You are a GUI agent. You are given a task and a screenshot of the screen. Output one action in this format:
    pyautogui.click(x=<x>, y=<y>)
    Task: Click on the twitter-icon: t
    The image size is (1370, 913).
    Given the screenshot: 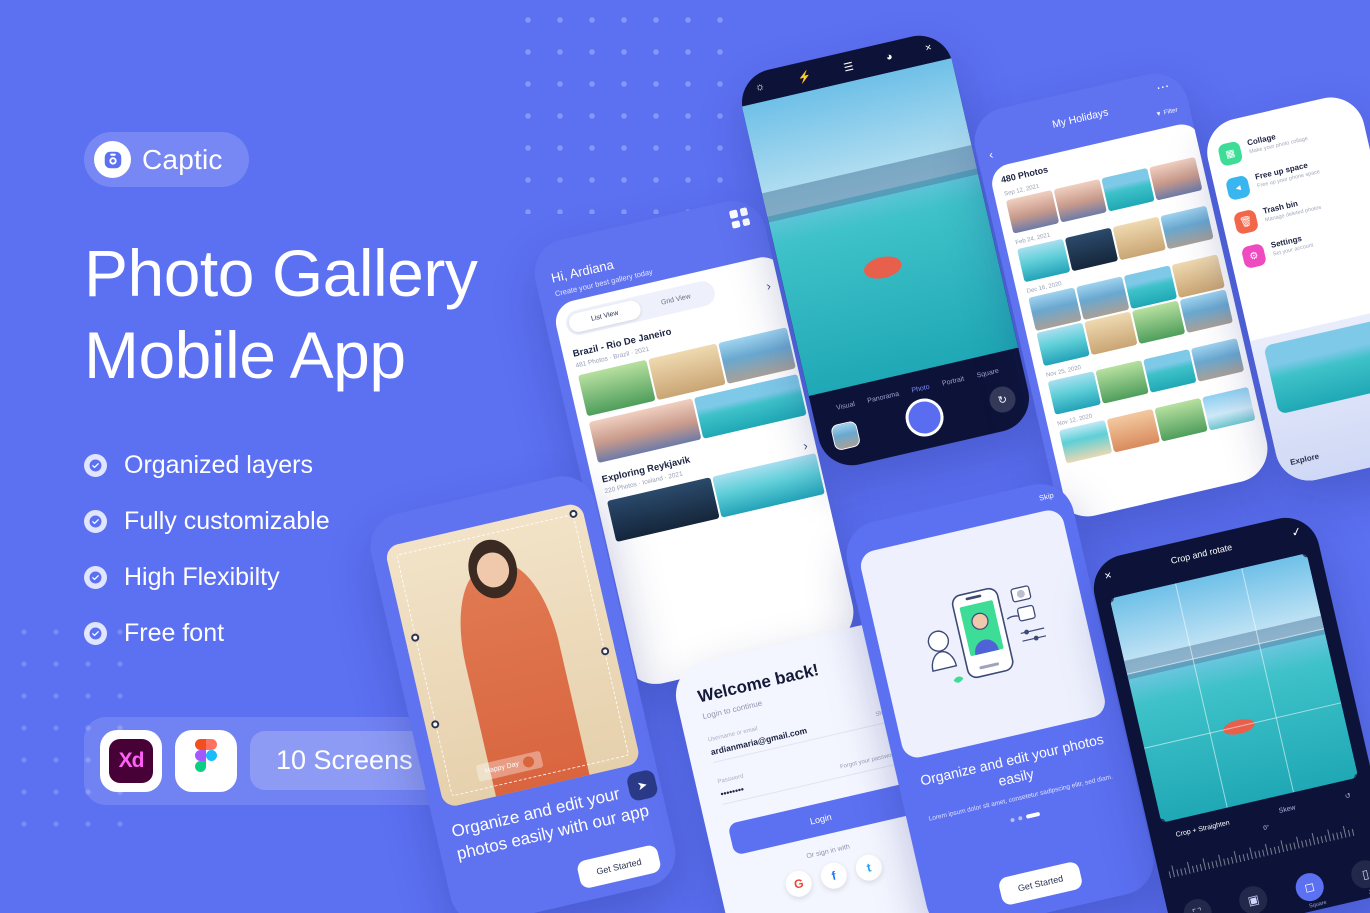 What is the action you would take?
    pyautogui.click(x=869, y=868)
    